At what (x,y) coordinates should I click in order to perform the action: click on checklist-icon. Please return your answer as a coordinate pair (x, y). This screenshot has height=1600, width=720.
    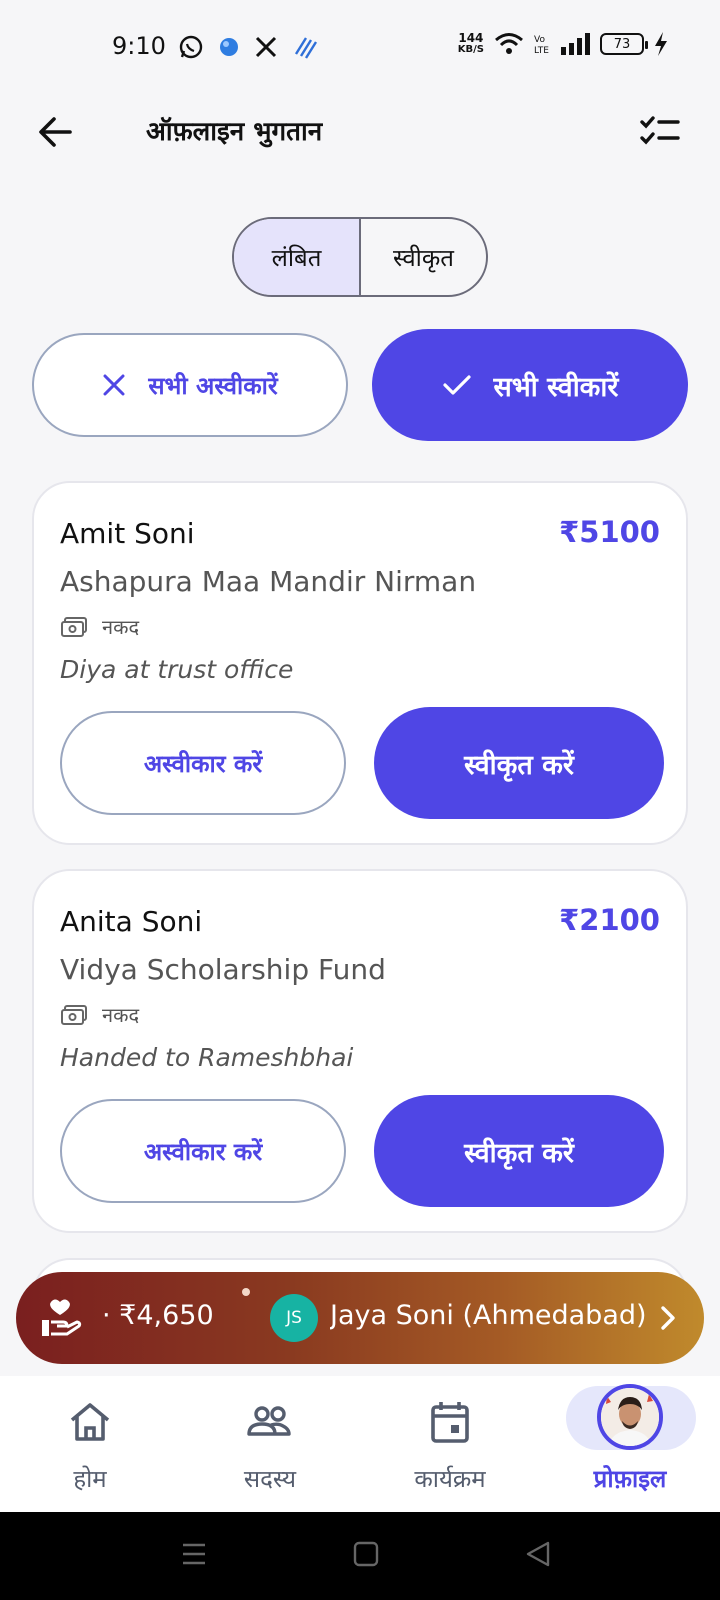
    Looking at the image, I should click on (660, 132).